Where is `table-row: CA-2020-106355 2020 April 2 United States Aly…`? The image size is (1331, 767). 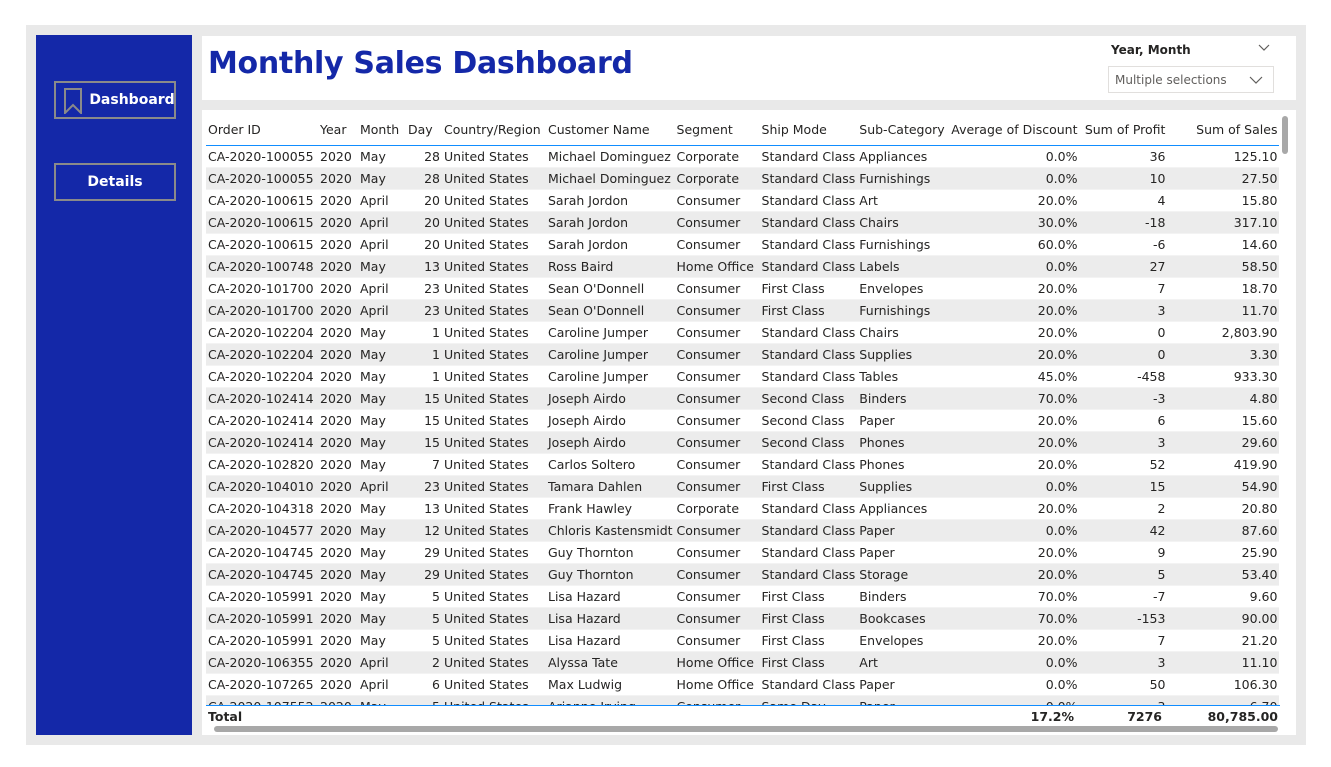 table-row: CA-2020-106355 2020 April 2 United States Aly… is located at coordinates (743, 662).